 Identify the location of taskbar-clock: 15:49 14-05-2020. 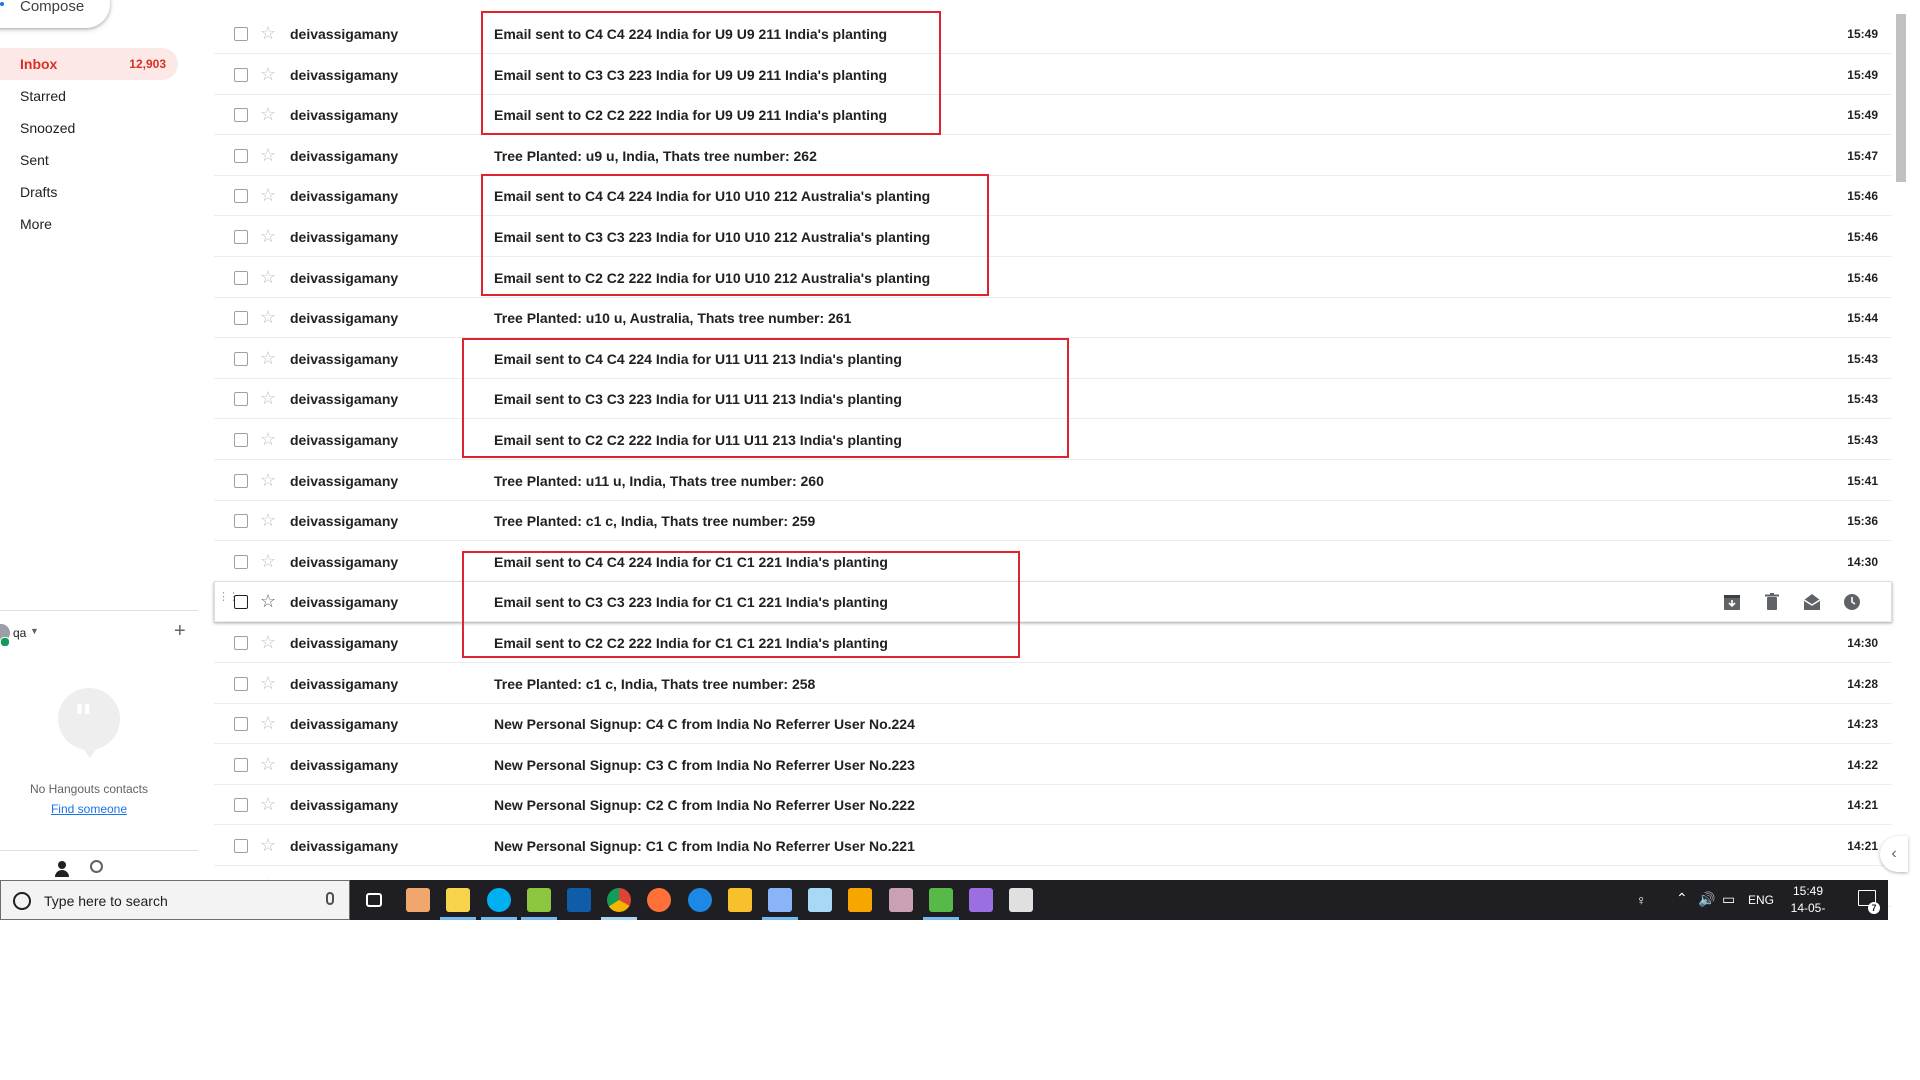
(1808, 908).